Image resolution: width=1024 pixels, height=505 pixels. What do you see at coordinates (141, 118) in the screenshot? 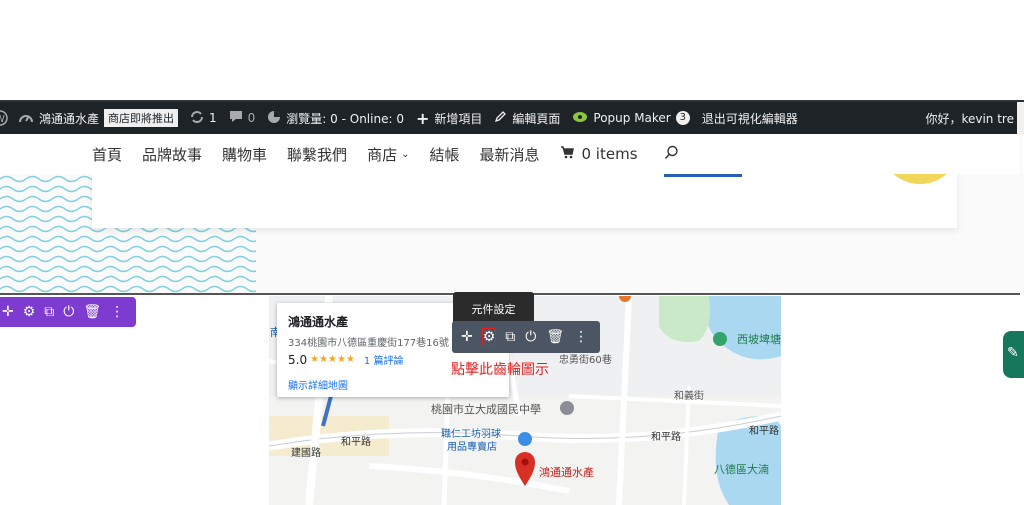
I see `store-badge: 商店即將推出` at bounding box center [141, 118].